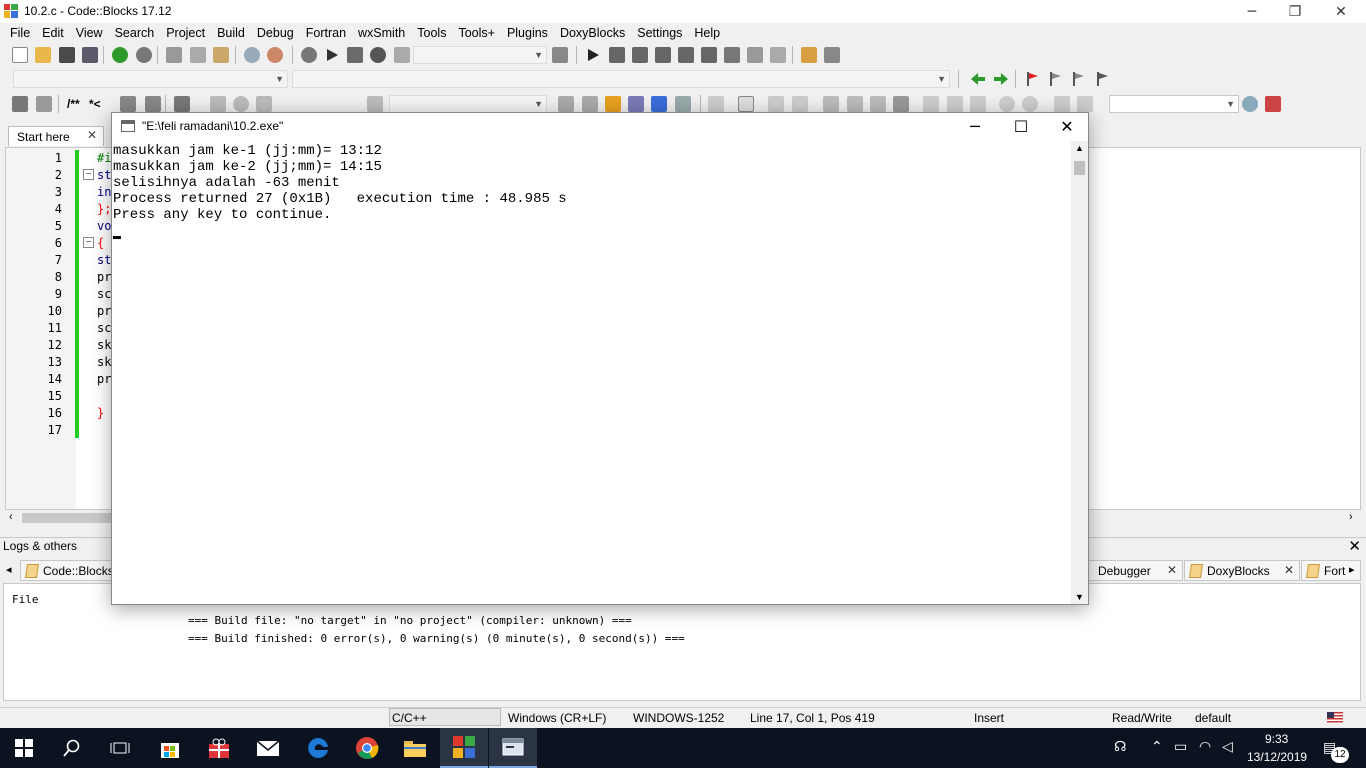 The width and height of the screenshot is (1366, 768). Describe the element at coordinates (231, 33) in the screenshot. I see `menu-build: Build` at that location.